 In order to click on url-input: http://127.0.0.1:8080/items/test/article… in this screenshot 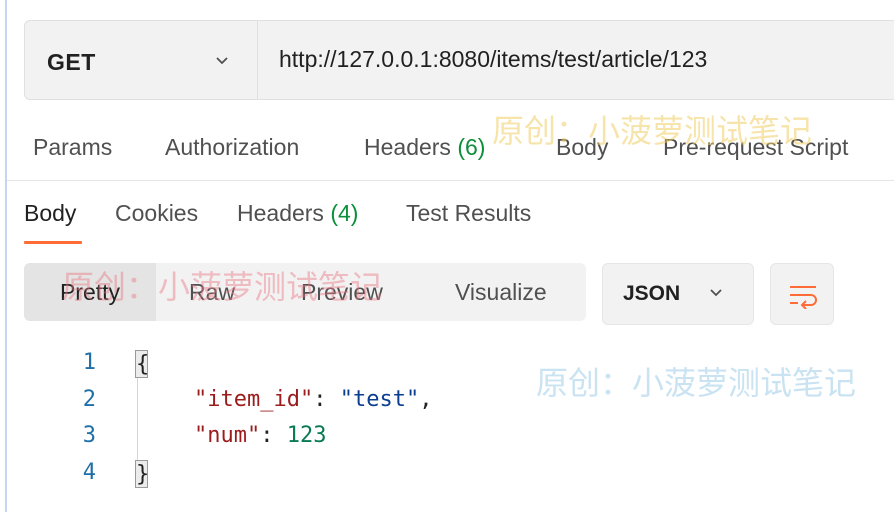, I will do `click(493, 59)`.